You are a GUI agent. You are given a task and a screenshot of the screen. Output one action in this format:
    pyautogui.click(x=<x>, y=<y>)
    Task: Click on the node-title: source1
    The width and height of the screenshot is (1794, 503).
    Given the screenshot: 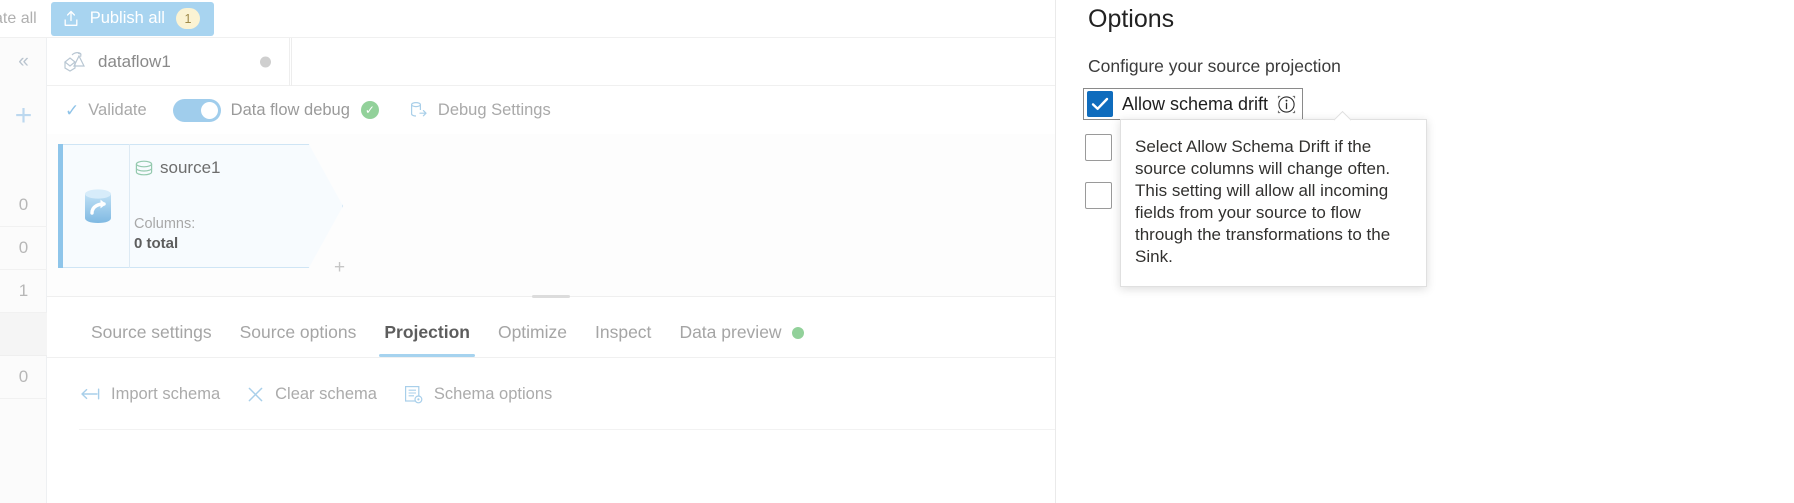 What is the action you would take?
    pyautogui.click(x=190, y=167)
    